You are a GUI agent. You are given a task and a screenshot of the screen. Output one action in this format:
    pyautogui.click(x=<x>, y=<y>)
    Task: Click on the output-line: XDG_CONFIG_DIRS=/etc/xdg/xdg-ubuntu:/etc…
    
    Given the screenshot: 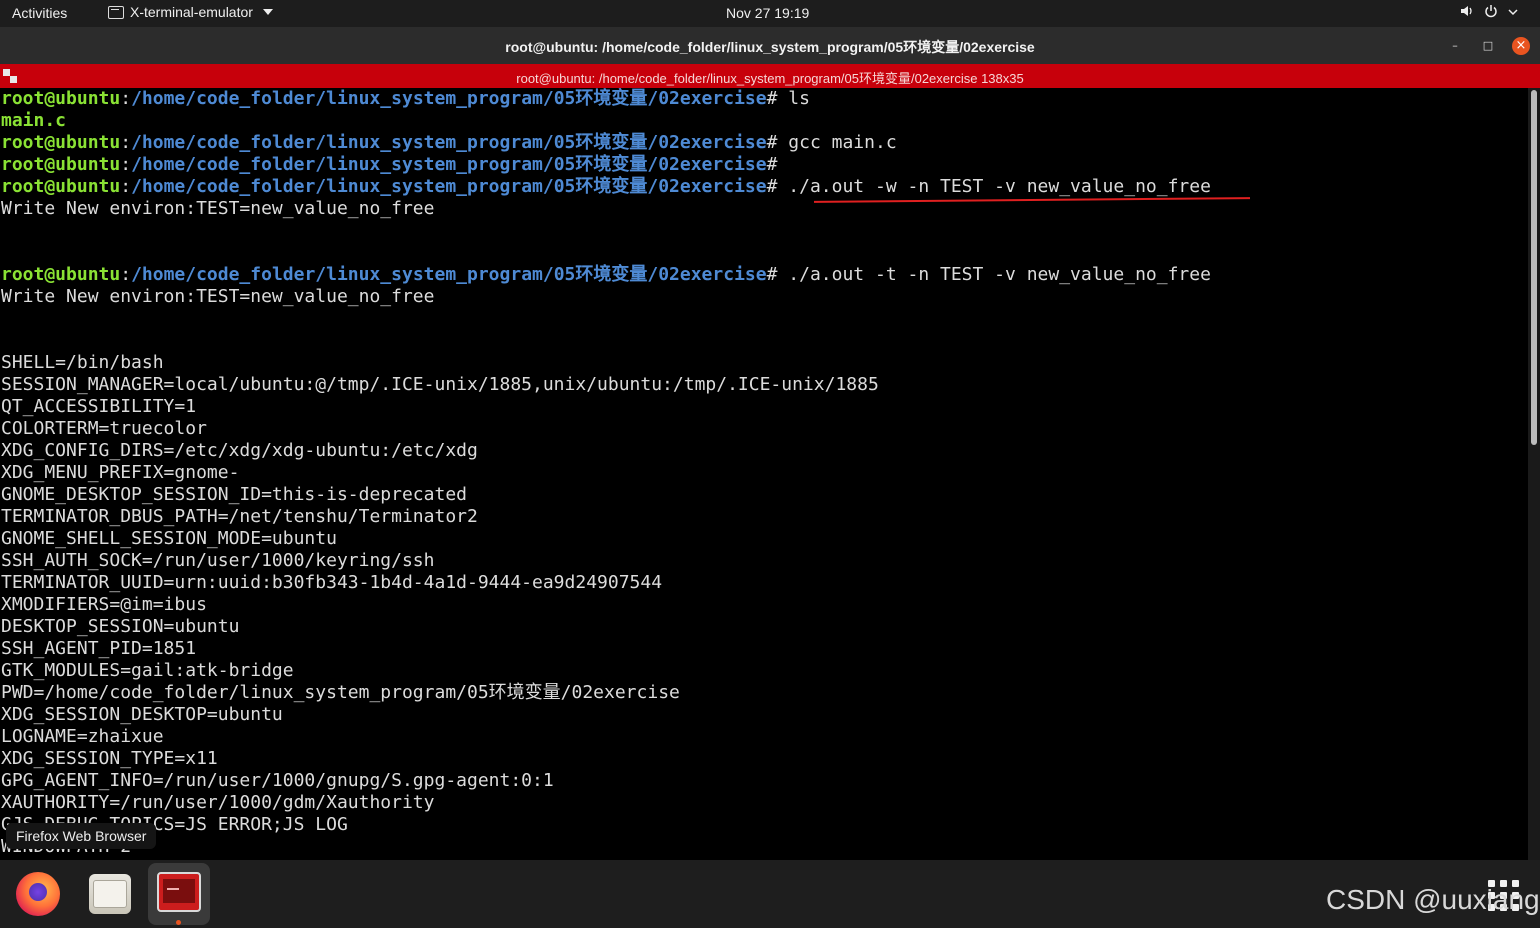 What is the action you would take?
    pyautogui.click(x=239, y=450)
    